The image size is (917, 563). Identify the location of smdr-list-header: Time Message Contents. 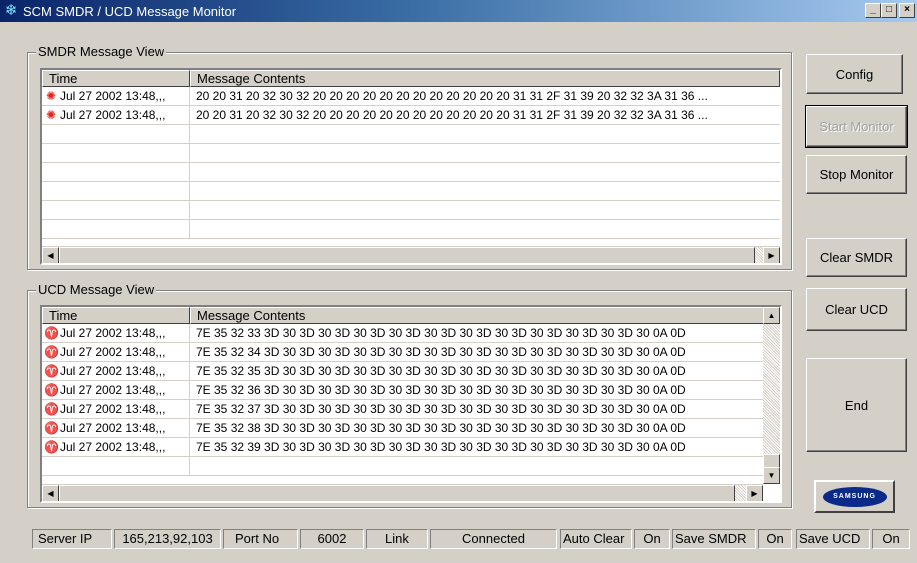
(411, 78).